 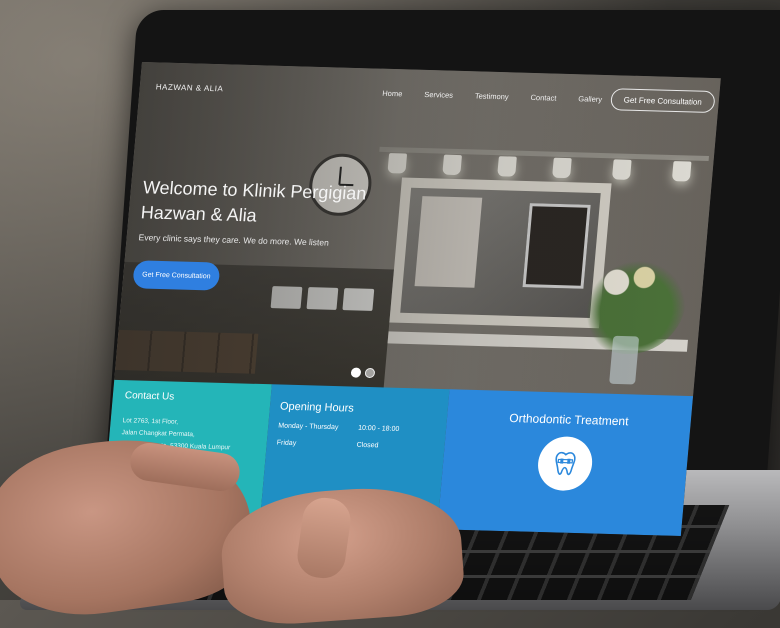 I want to click on hours-row: Friday Closed, so click(x=355, y=445).